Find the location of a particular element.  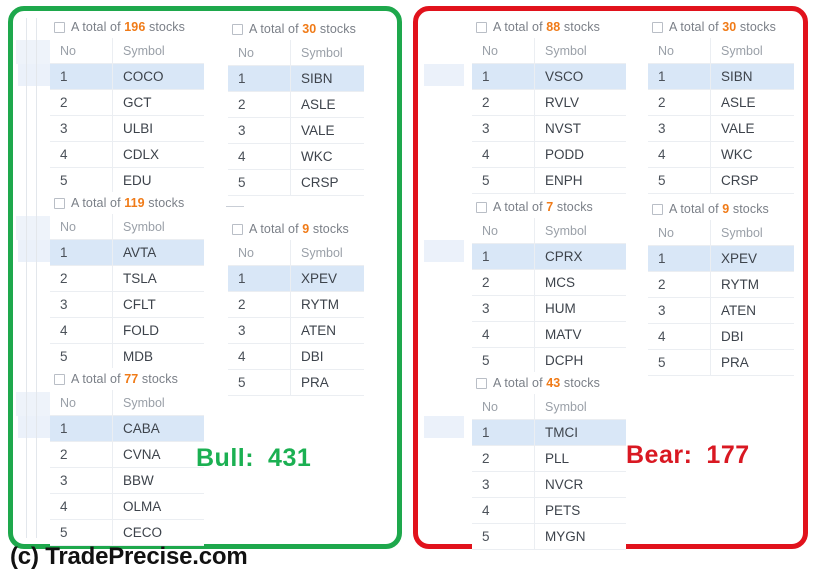

table-row: 5 CECO is located at coordinates (127, 532).